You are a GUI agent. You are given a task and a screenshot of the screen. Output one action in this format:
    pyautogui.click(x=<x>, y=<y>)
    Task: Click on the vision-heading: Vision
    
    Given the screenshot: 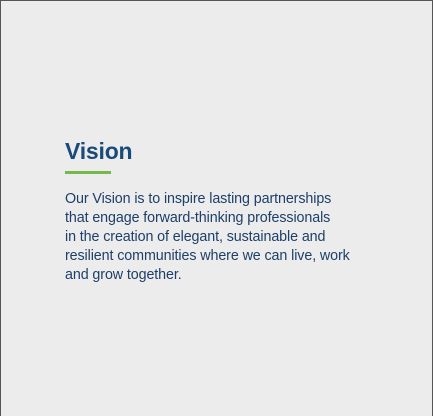 What is the action you would take?
    pyautogui.click(x=99, y=151)
    